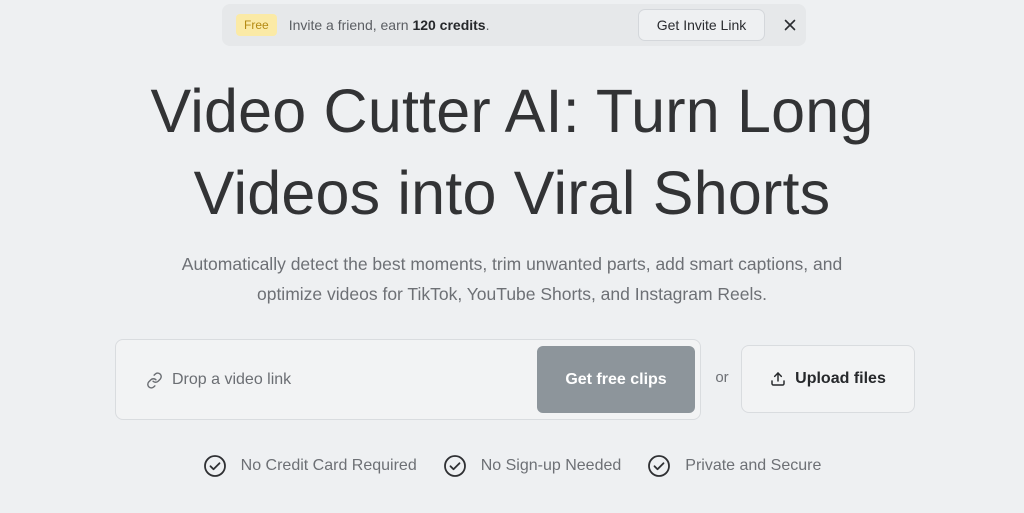  Describe the element at coordinates (512, 111) in the screenshot. I see `title-line-1: Video Cutter AI: Turn Long` at that location.